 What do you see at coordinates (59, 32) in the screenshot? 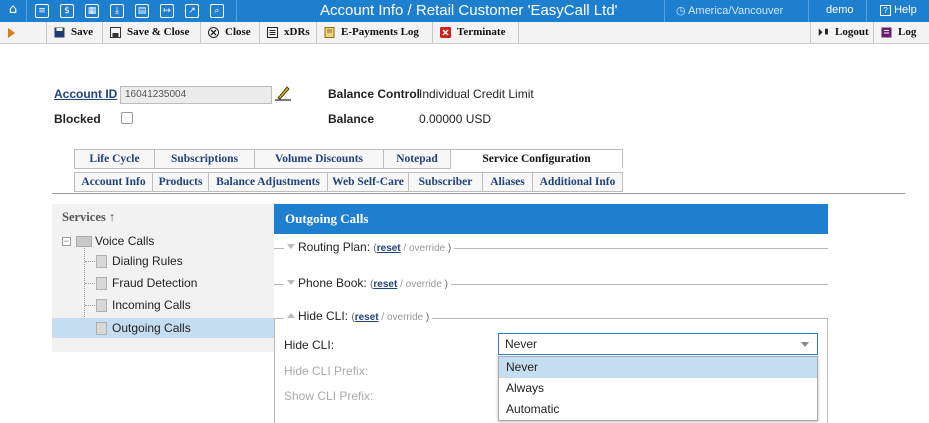
I see `floppy-icon` at bounding box center [59, 32].